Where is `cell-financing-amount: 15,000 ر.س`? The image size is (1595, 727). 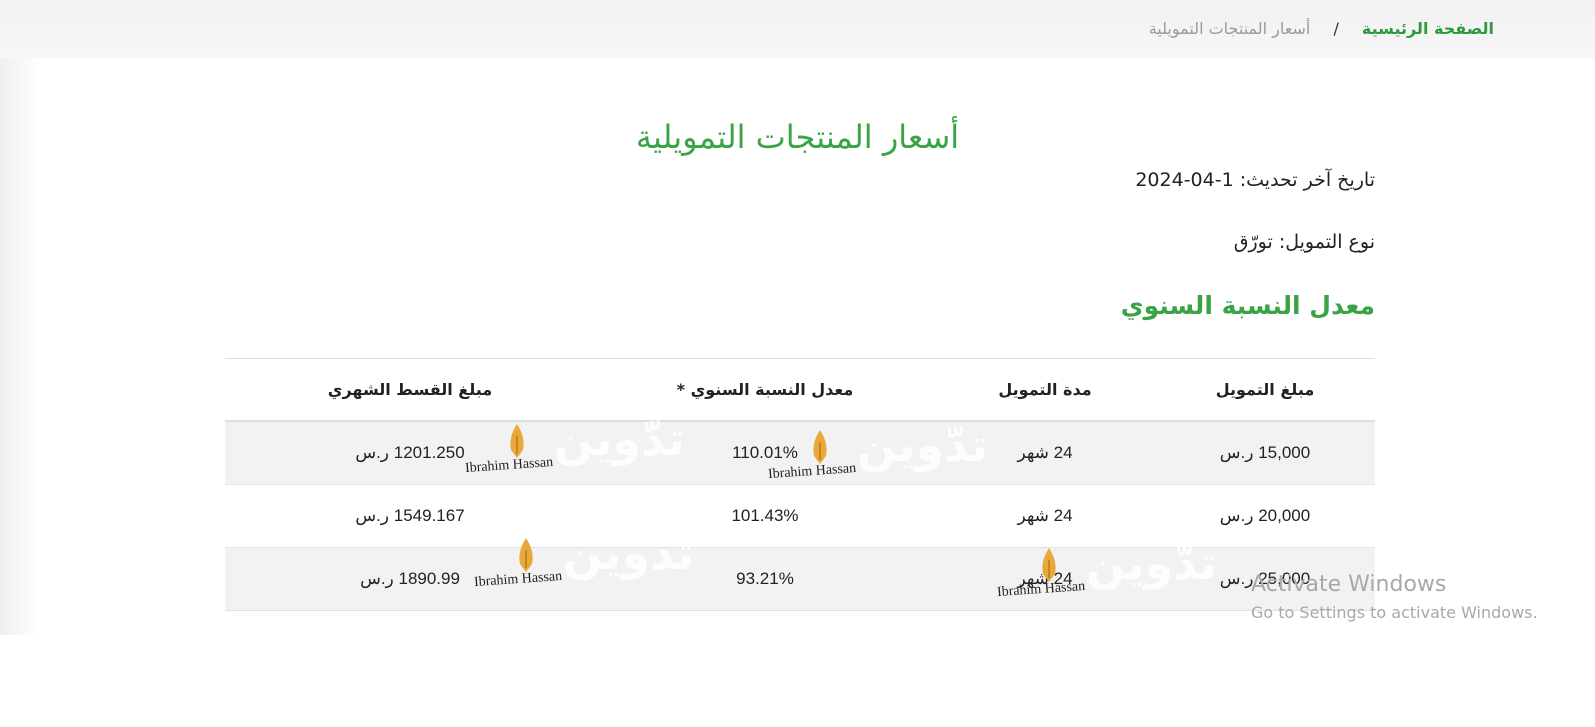 cell-financing-amount: 15,000 ر.س is located at coordinates (1265, 453).